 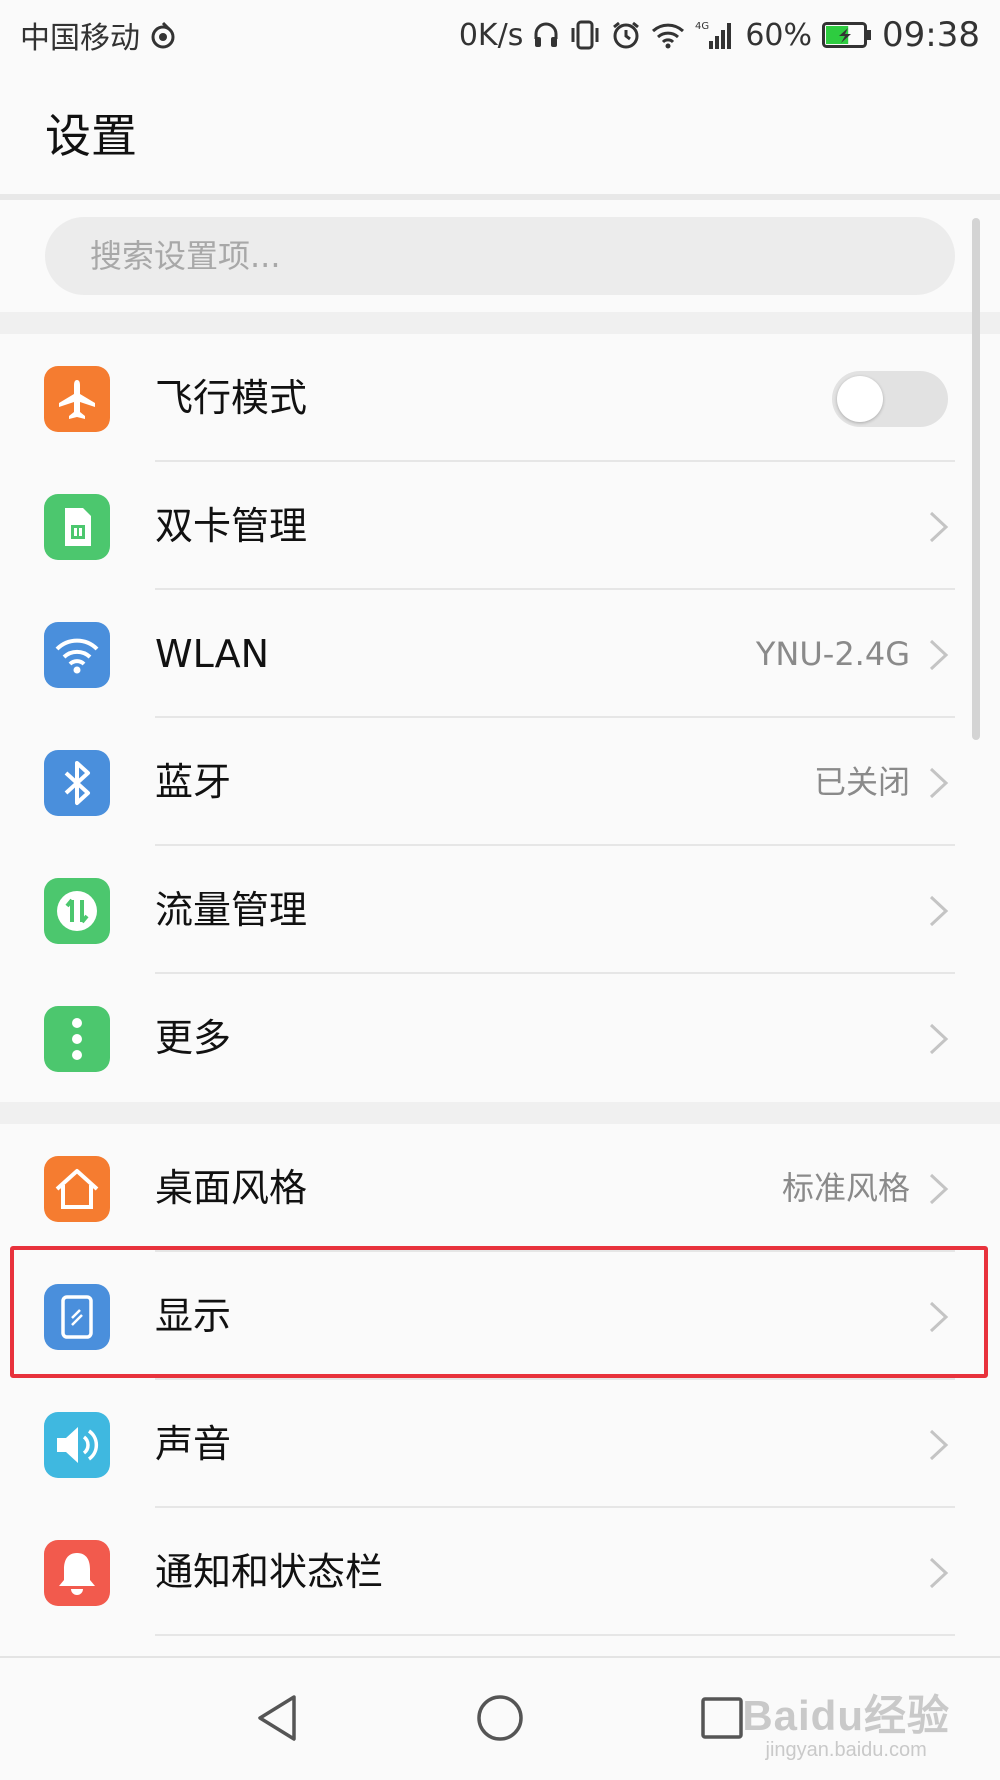 I want to click on data-usage-icon, so click(x=77, y=911).